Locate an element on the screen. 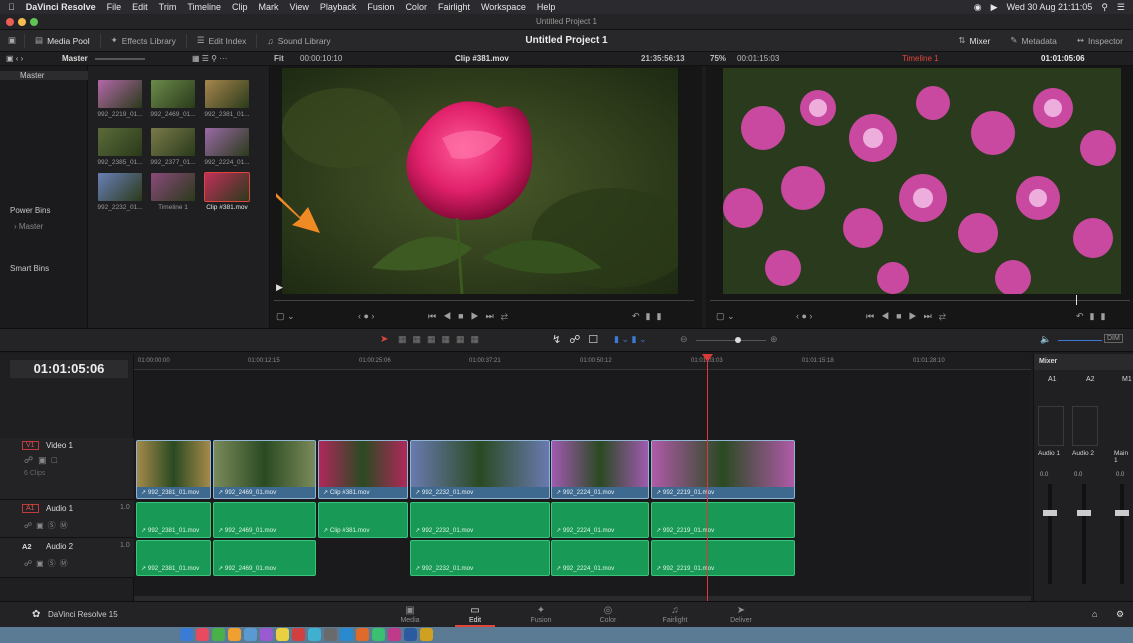 The height and width of the screenshot is (643, 1133). track-header-audio-2: A2 Audio 2 1.0 ☍▣ⓈⓂ is located at coordinates (67, 558).